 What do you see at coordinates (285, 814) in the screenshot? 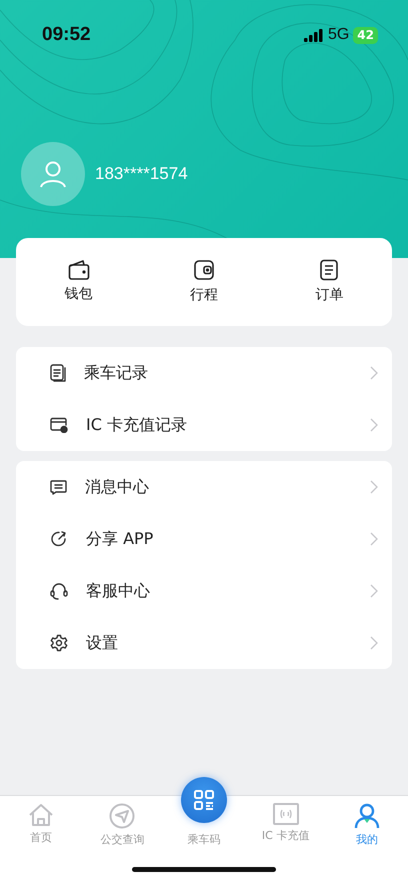
I see `card-reader-icon` at bounding box center [285, 814].